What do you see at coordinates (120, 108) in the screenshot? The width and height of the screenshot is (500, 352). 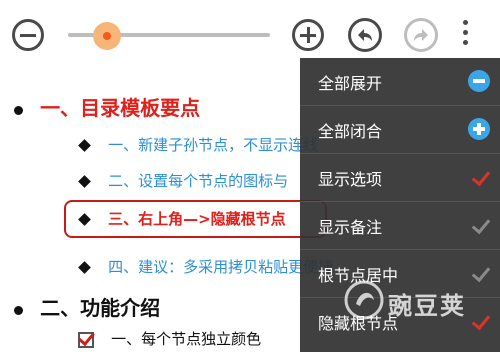 I see `section-1-title: 一、目录模板要点` at bounding box center [120, 108].